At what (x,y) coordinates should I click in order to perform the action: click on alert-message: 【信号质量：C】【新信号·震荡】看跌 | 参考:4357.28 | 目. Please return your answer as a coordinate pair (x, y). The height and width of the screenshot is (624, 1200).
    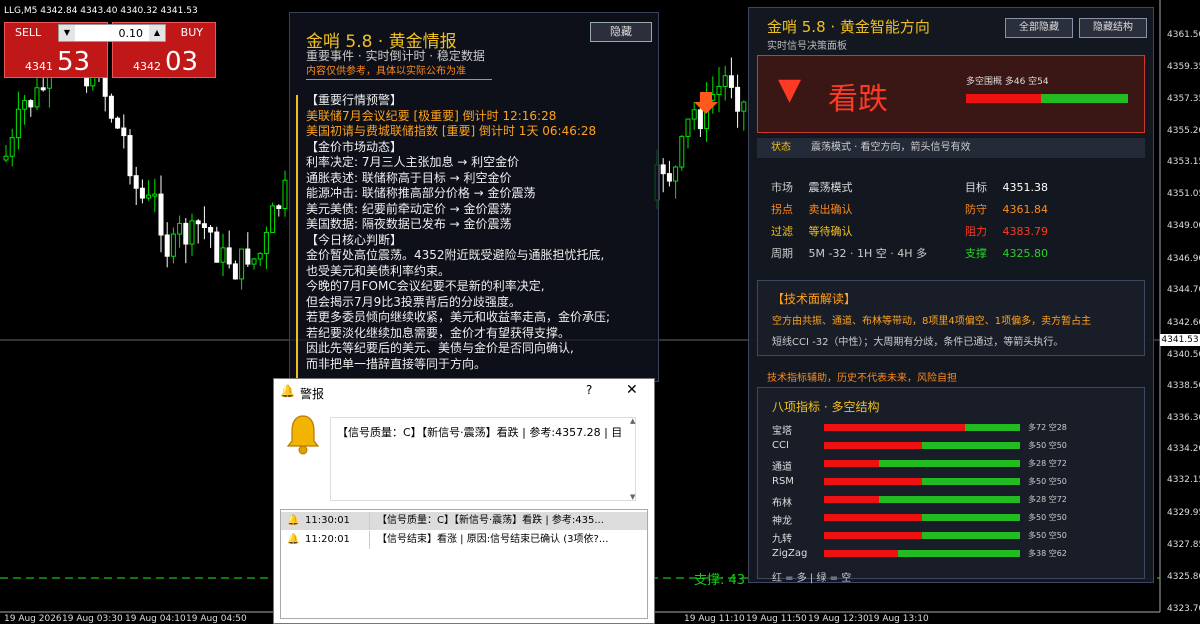
    Looking at the image, I should click on (483, 459).